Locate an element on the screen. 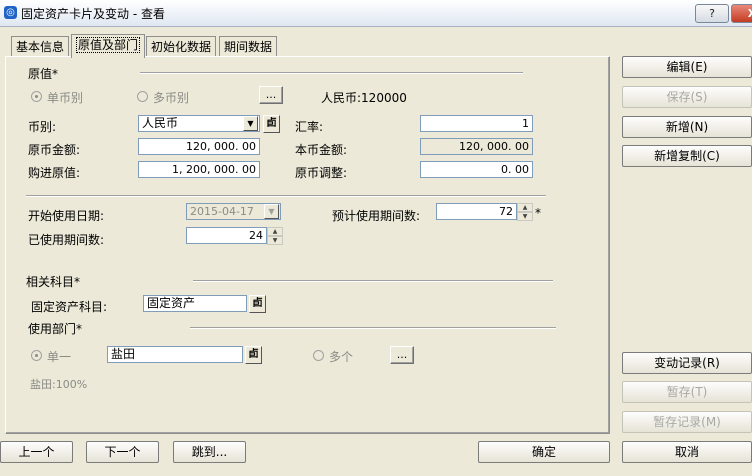  accounts-section-title: 相关科目* is located at coordinates (53, 282).